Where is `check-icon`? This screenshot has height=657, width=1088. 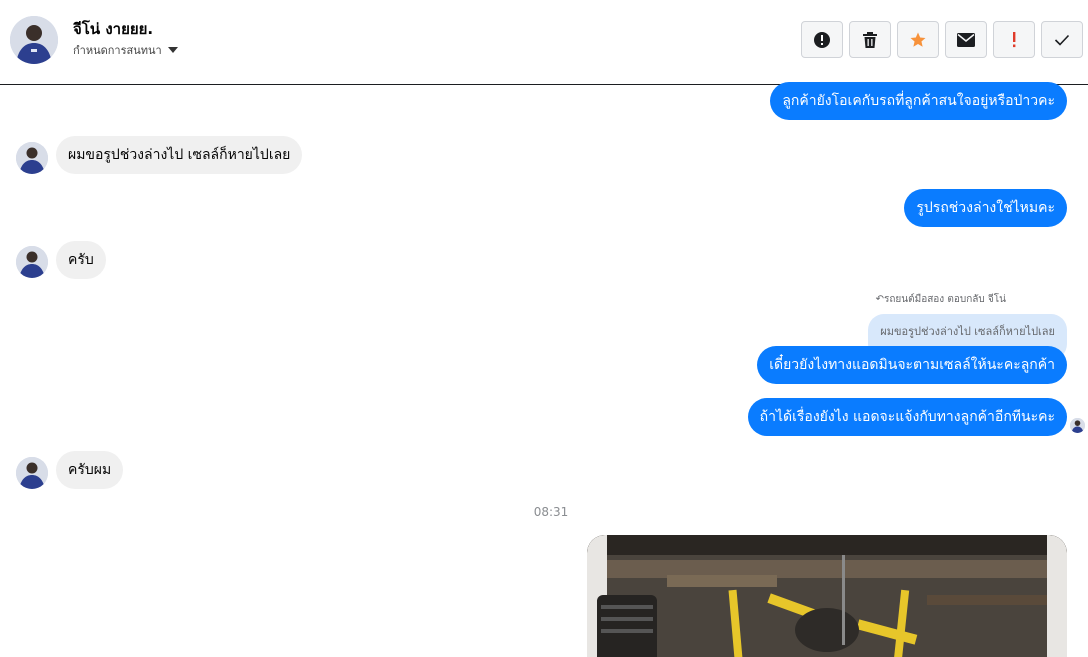
check-icon is located at coordinates (1062, 40).